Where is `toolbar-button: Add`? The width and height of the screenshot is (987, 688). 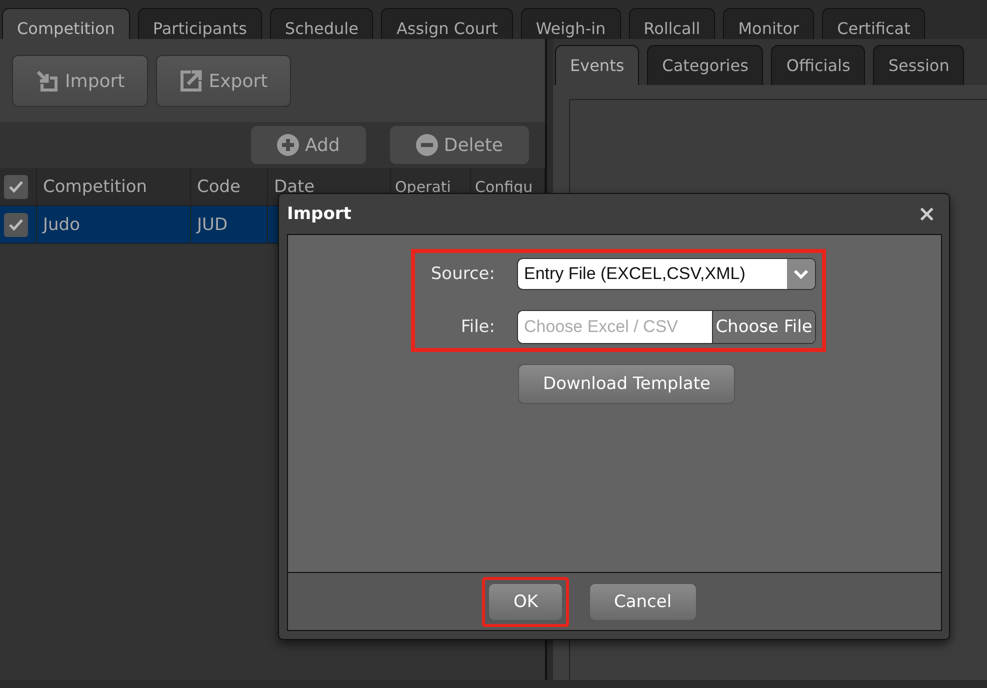
toolbar-button: Add is located at coordinates (308, 145).